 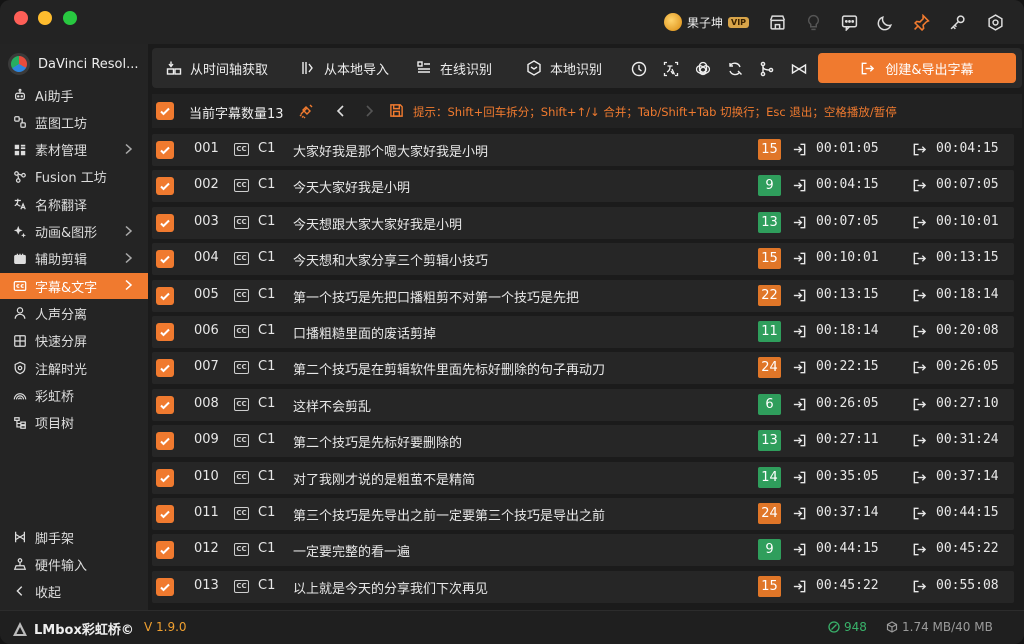 What do you see at coordinates (74, 395) in the screenshot?
I see `sidebar-item-rainbow: 彩虹桥` at bounding box center [74, 395].